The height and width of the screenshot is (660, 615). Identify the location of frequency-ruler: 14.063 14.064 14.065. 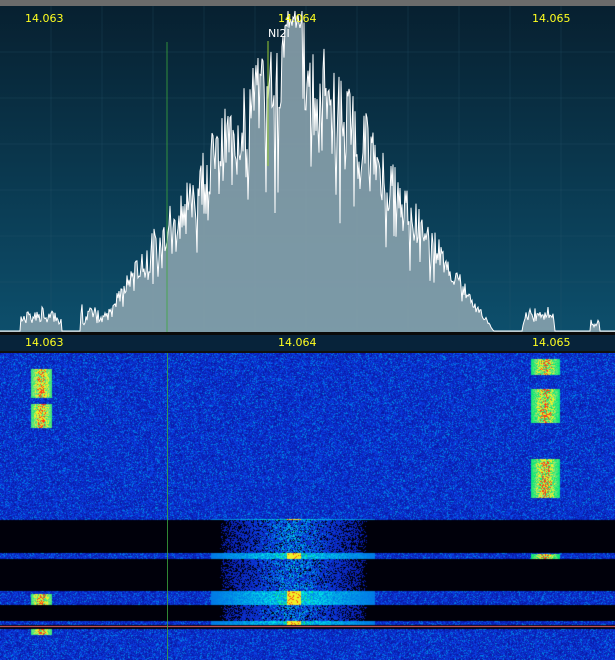
(307, 344).